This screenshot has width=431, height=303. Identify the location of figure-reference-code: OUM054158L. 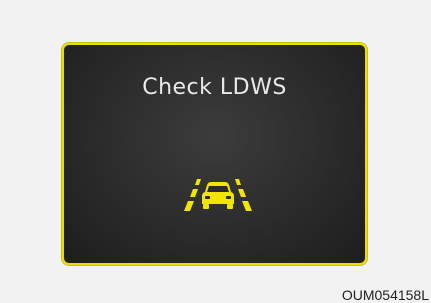
(385, 295).